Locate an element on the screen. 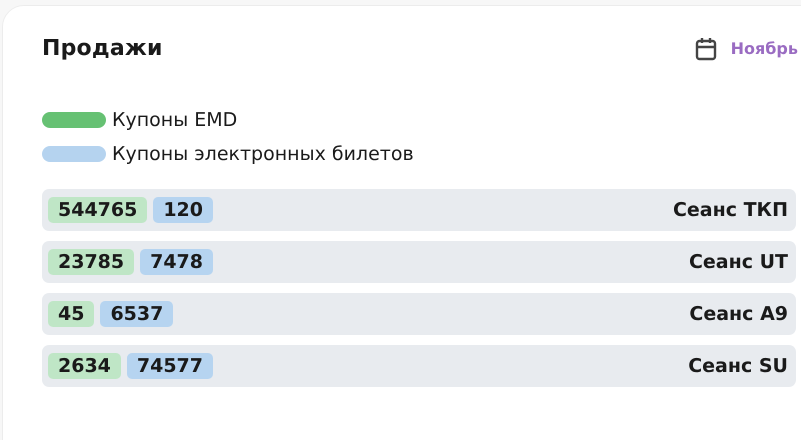  emd-count-badge: 544765 is located at coordinates (98, 210).